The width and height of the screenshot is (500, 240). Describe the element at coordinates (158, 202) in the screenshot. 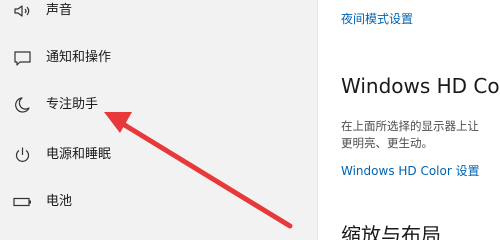

I see `sidebar-item-battery: 电池` at that location.